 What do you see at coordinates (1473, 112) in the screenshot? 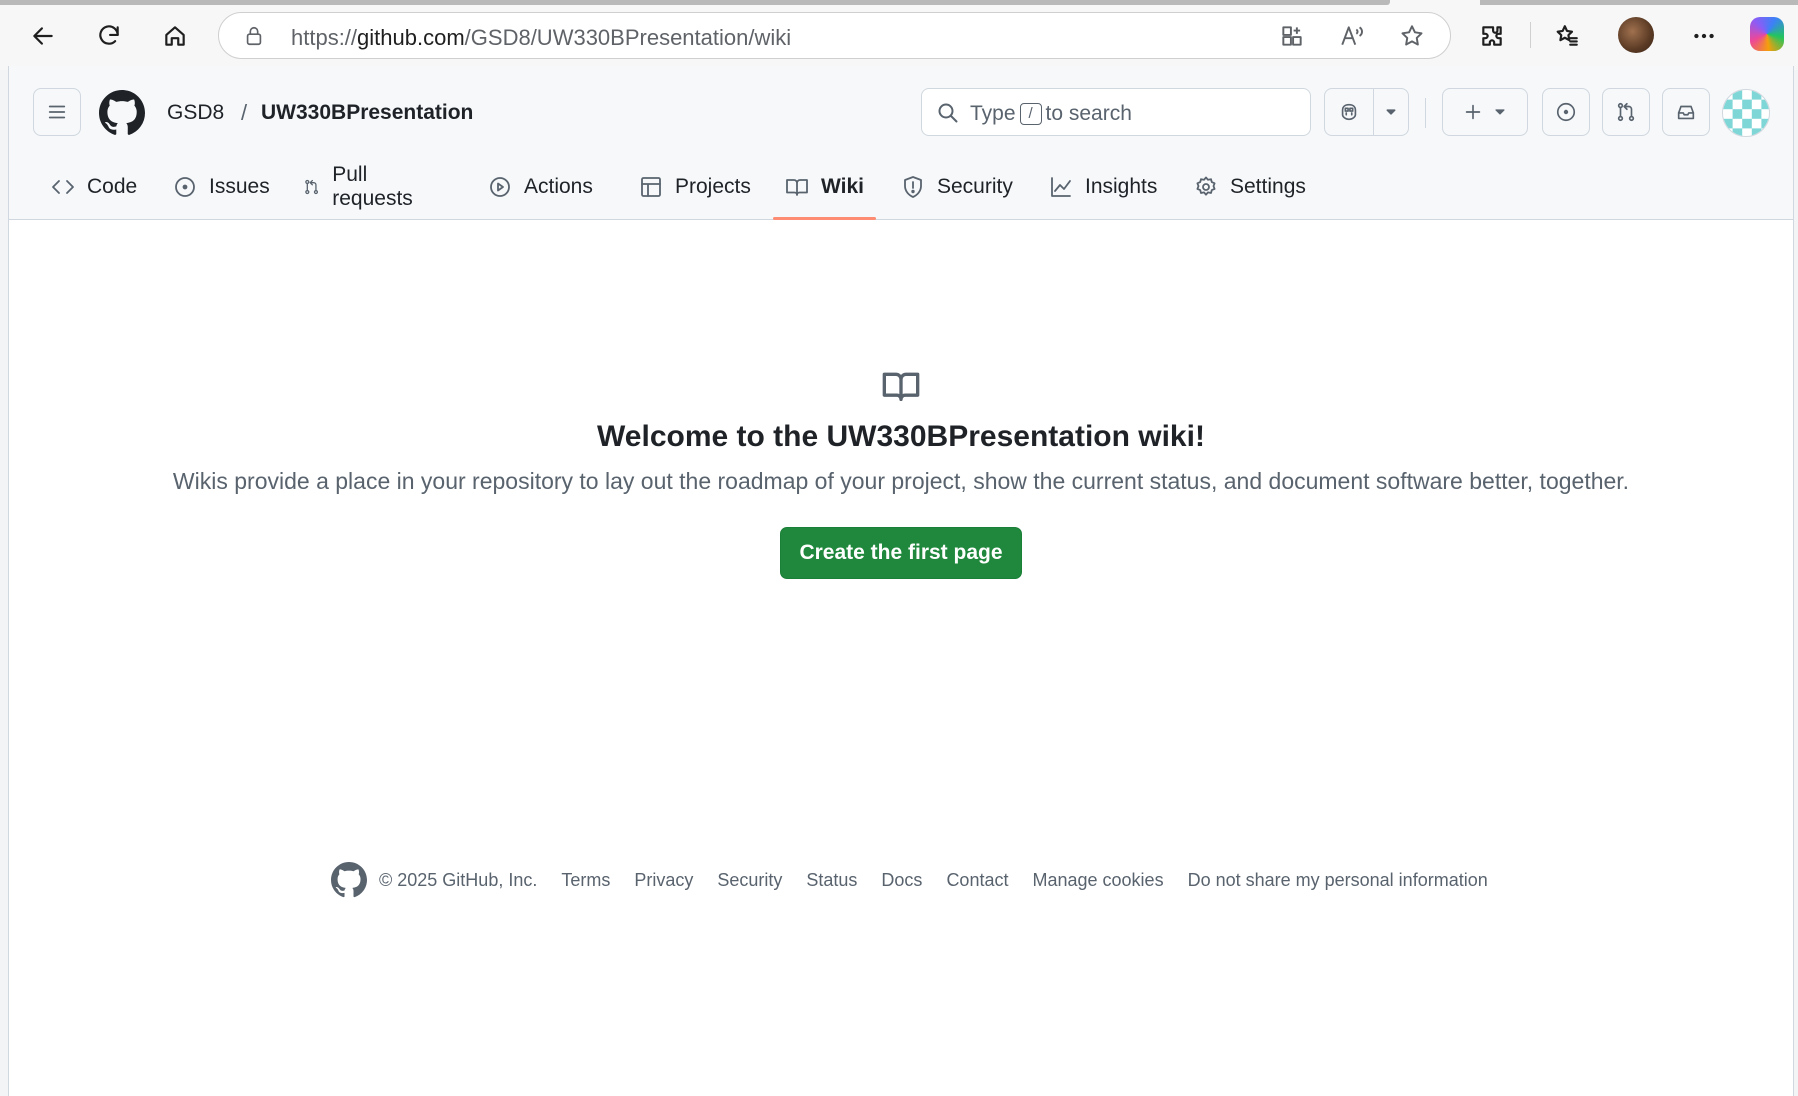
I see `plus-icon` at bounding box center [1473, 112].